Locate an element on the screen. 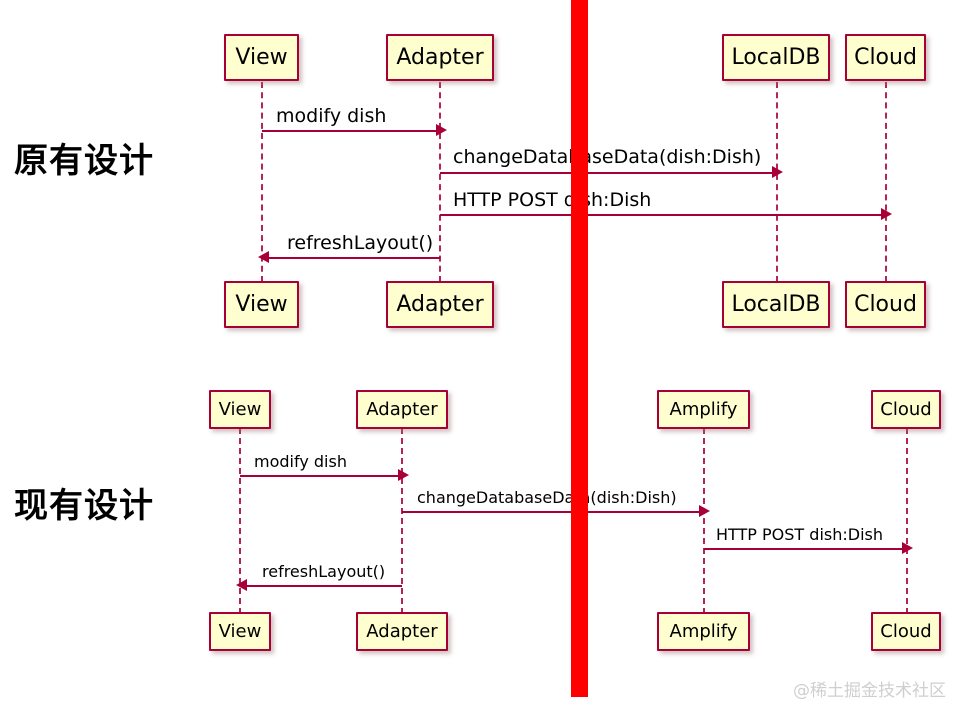 Image resolution: width=960 pixels, height=720 pixels. participant-amplify-top: Amplify is located at coordinates (703, 409).